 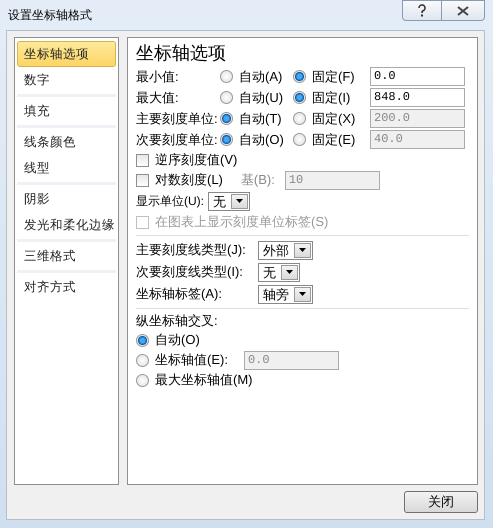 What do you see at coordinates (203, 380) in the screenshot?
I see `radio-label: 最大坐标轴值(M)` at bounding box center [203, 380].